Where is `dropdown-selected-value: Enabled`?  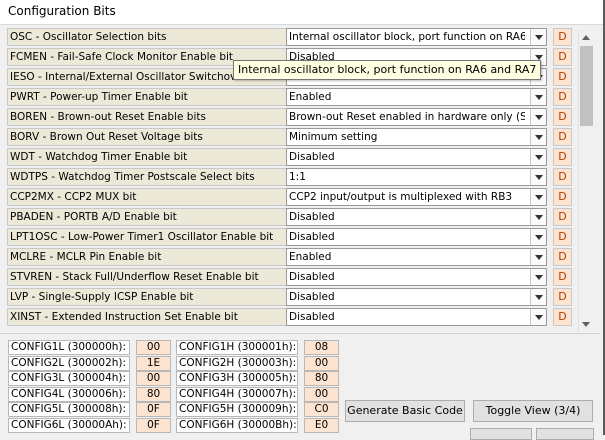 dropdown-selected-value: Enabled is located at coordinates (310, 257).